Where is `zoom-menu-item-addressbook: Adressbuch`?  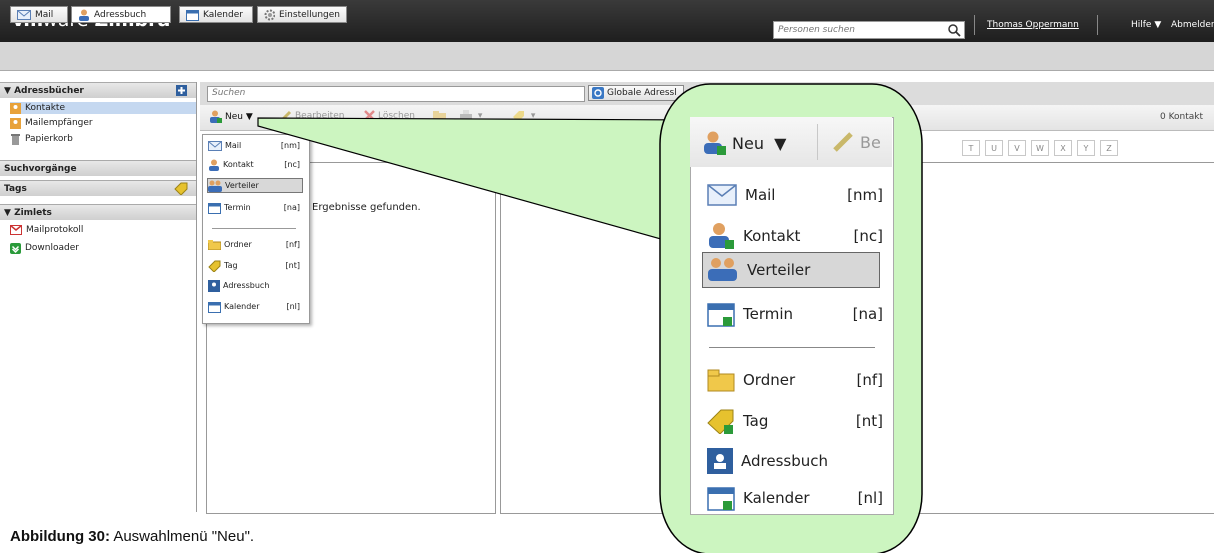
zoom-menu-item-addressbook: Adressbuch is located at coordinates (800, 461).